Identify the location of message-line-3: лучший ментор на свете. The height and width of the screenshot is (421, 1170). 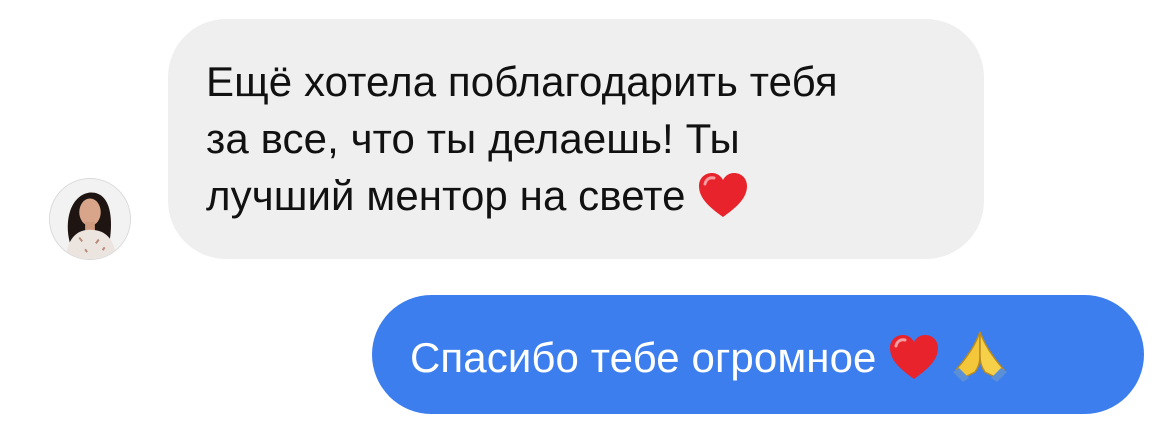
(576, 195).